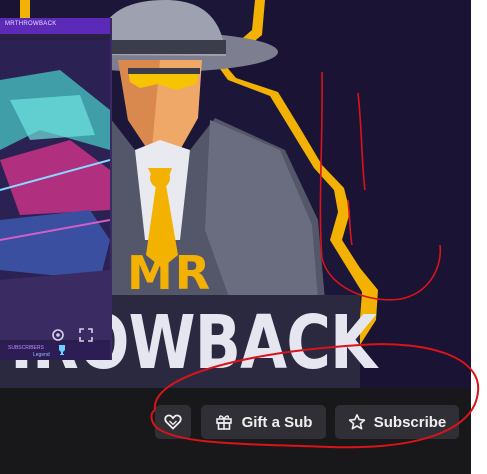  Describe the element at coordinates (62, 350) in the screenshot. I see `trophy-icon` at that location.